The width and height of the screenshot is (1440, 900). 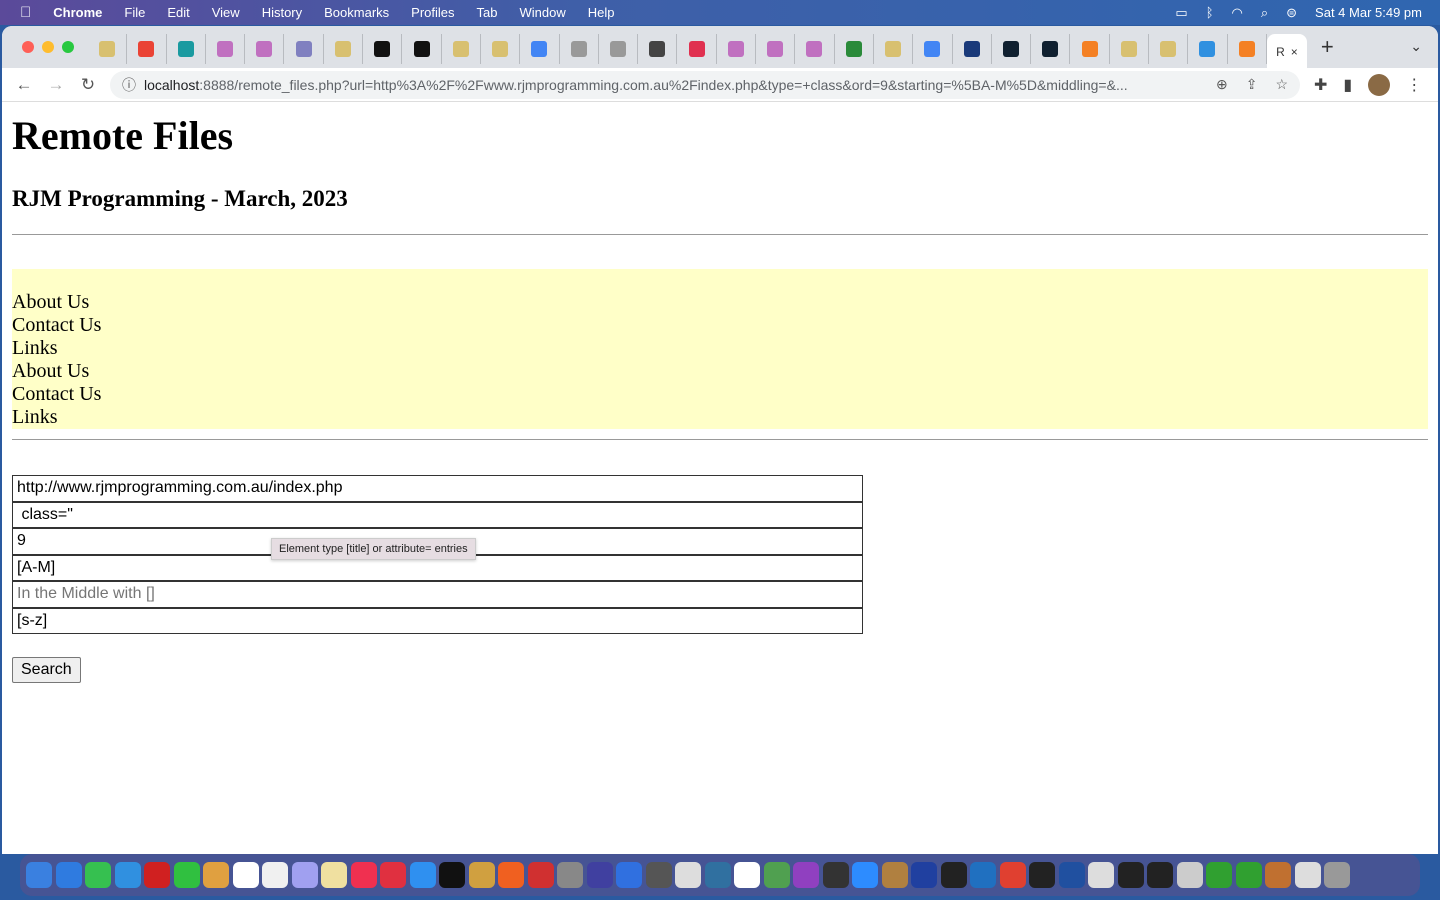 I want to click on ending-input, so click(x=437, y=620).